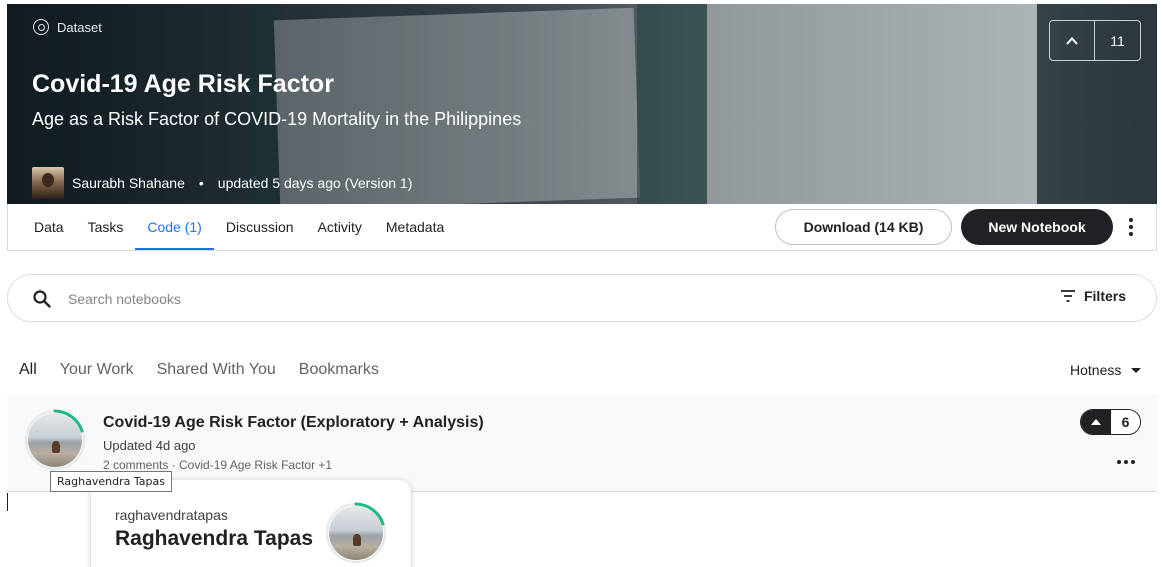  I want to click on hovercard-display-name: Raghavendra Tapas, so click(214, 539).